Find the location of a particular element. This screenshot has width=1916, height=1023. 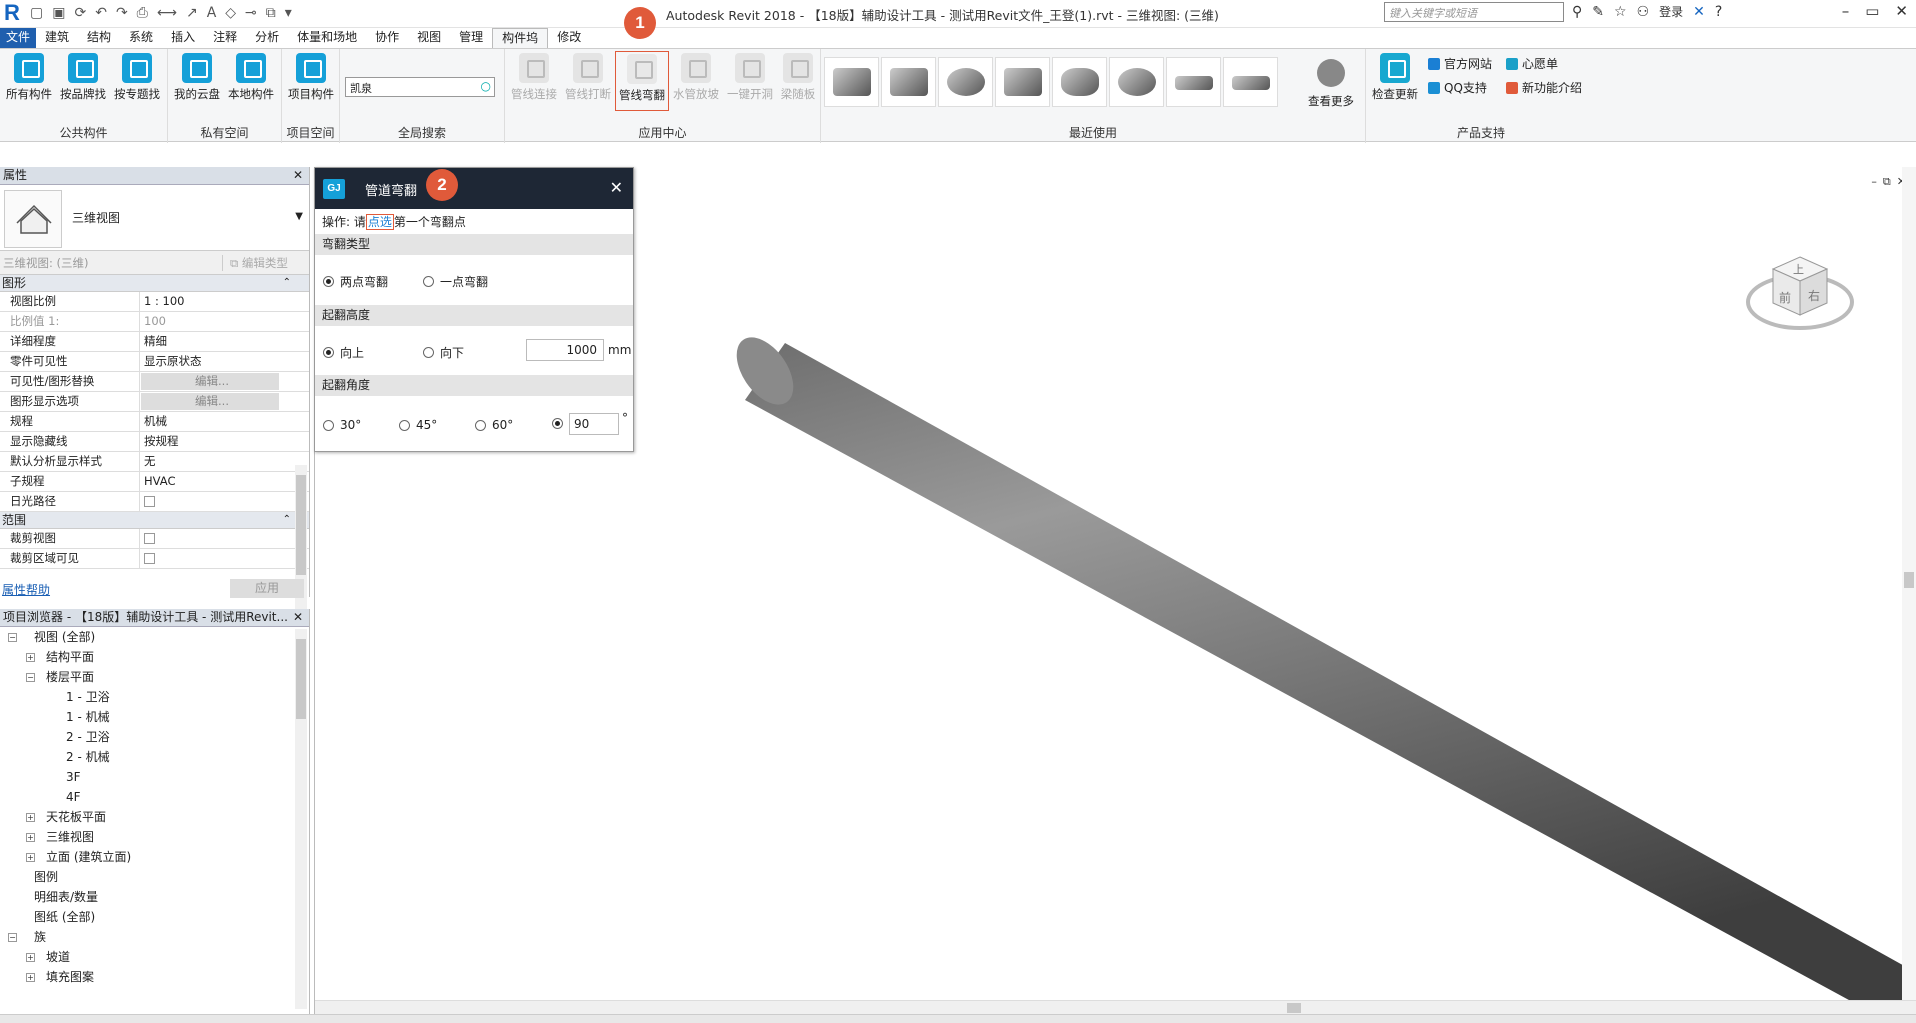

property-value: 按规程 is located at coordinates (209, 441).